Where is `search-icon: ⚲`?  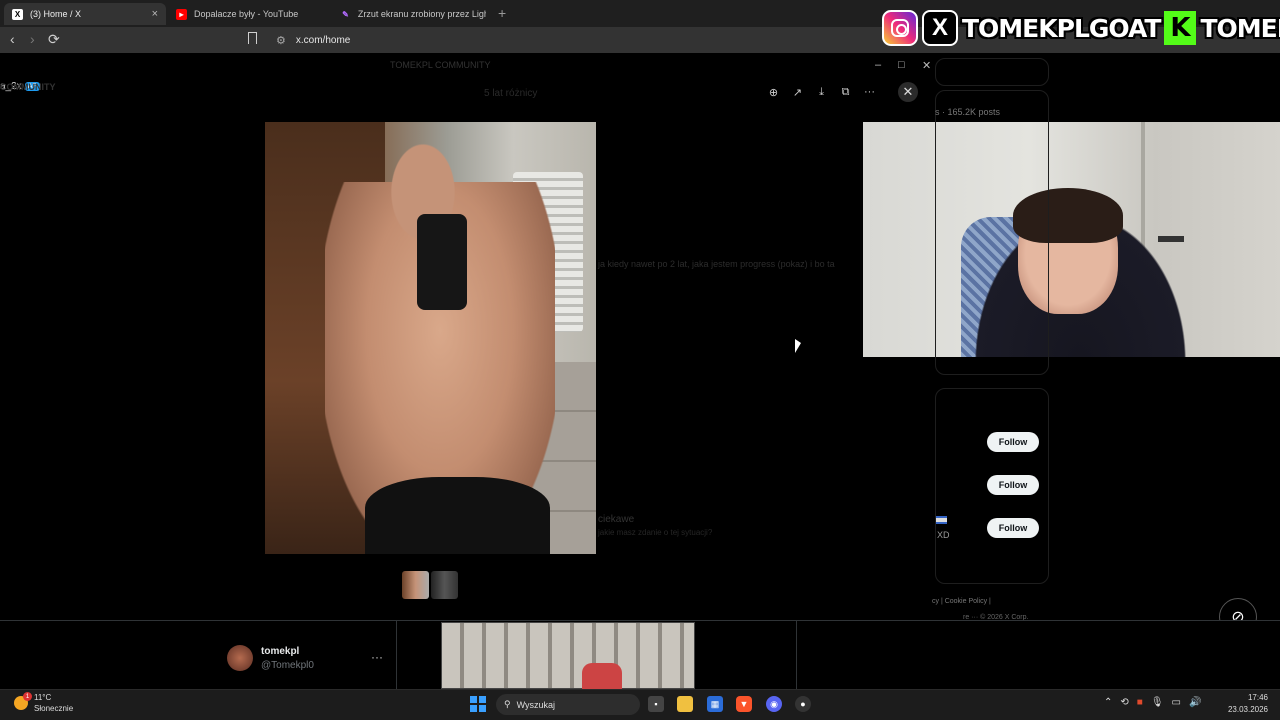
search-icon: ⚲ is located at coordinates (507, 704).